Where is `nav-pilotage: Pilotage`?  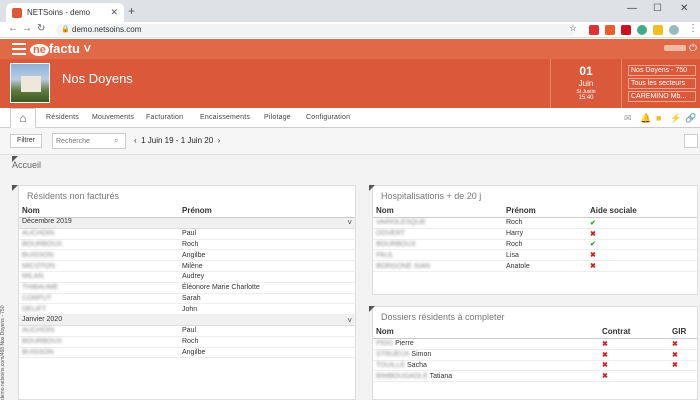 nav-pilotage: Pilotage is located at coordinates (277, 117).